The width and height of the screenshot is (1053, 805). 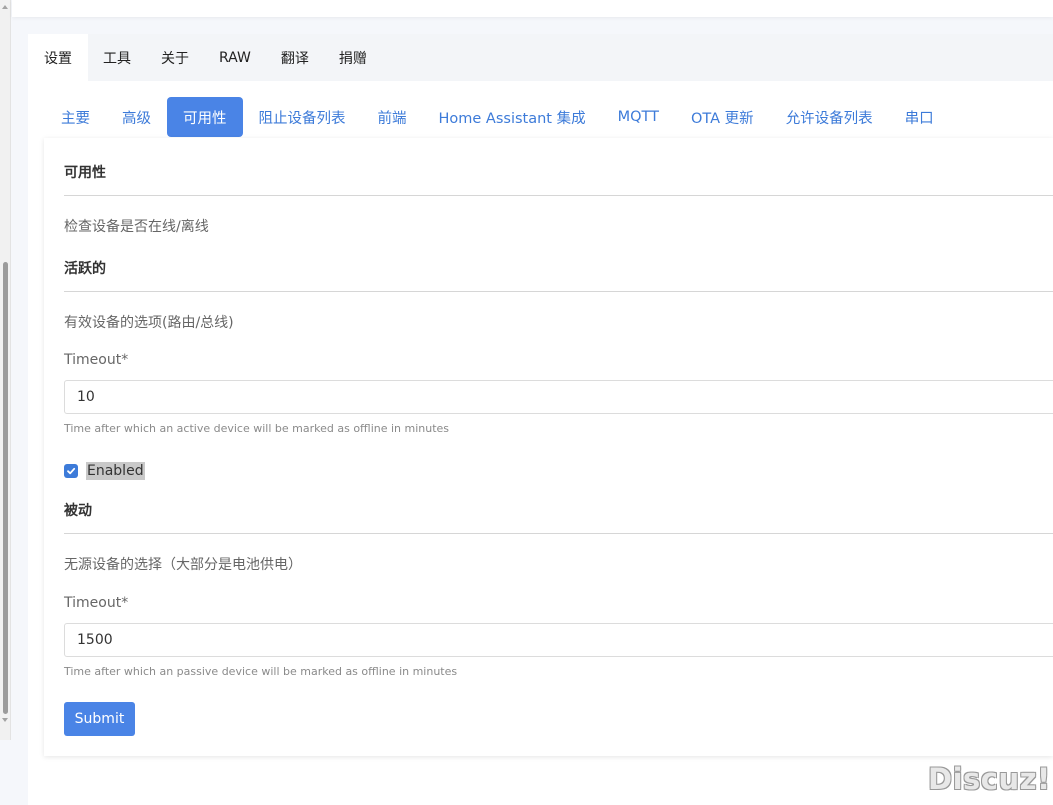 What do you see at coordinates (532, 8) in the screenshot?
I see `top-header-strip` at bounding box center [532, 8].